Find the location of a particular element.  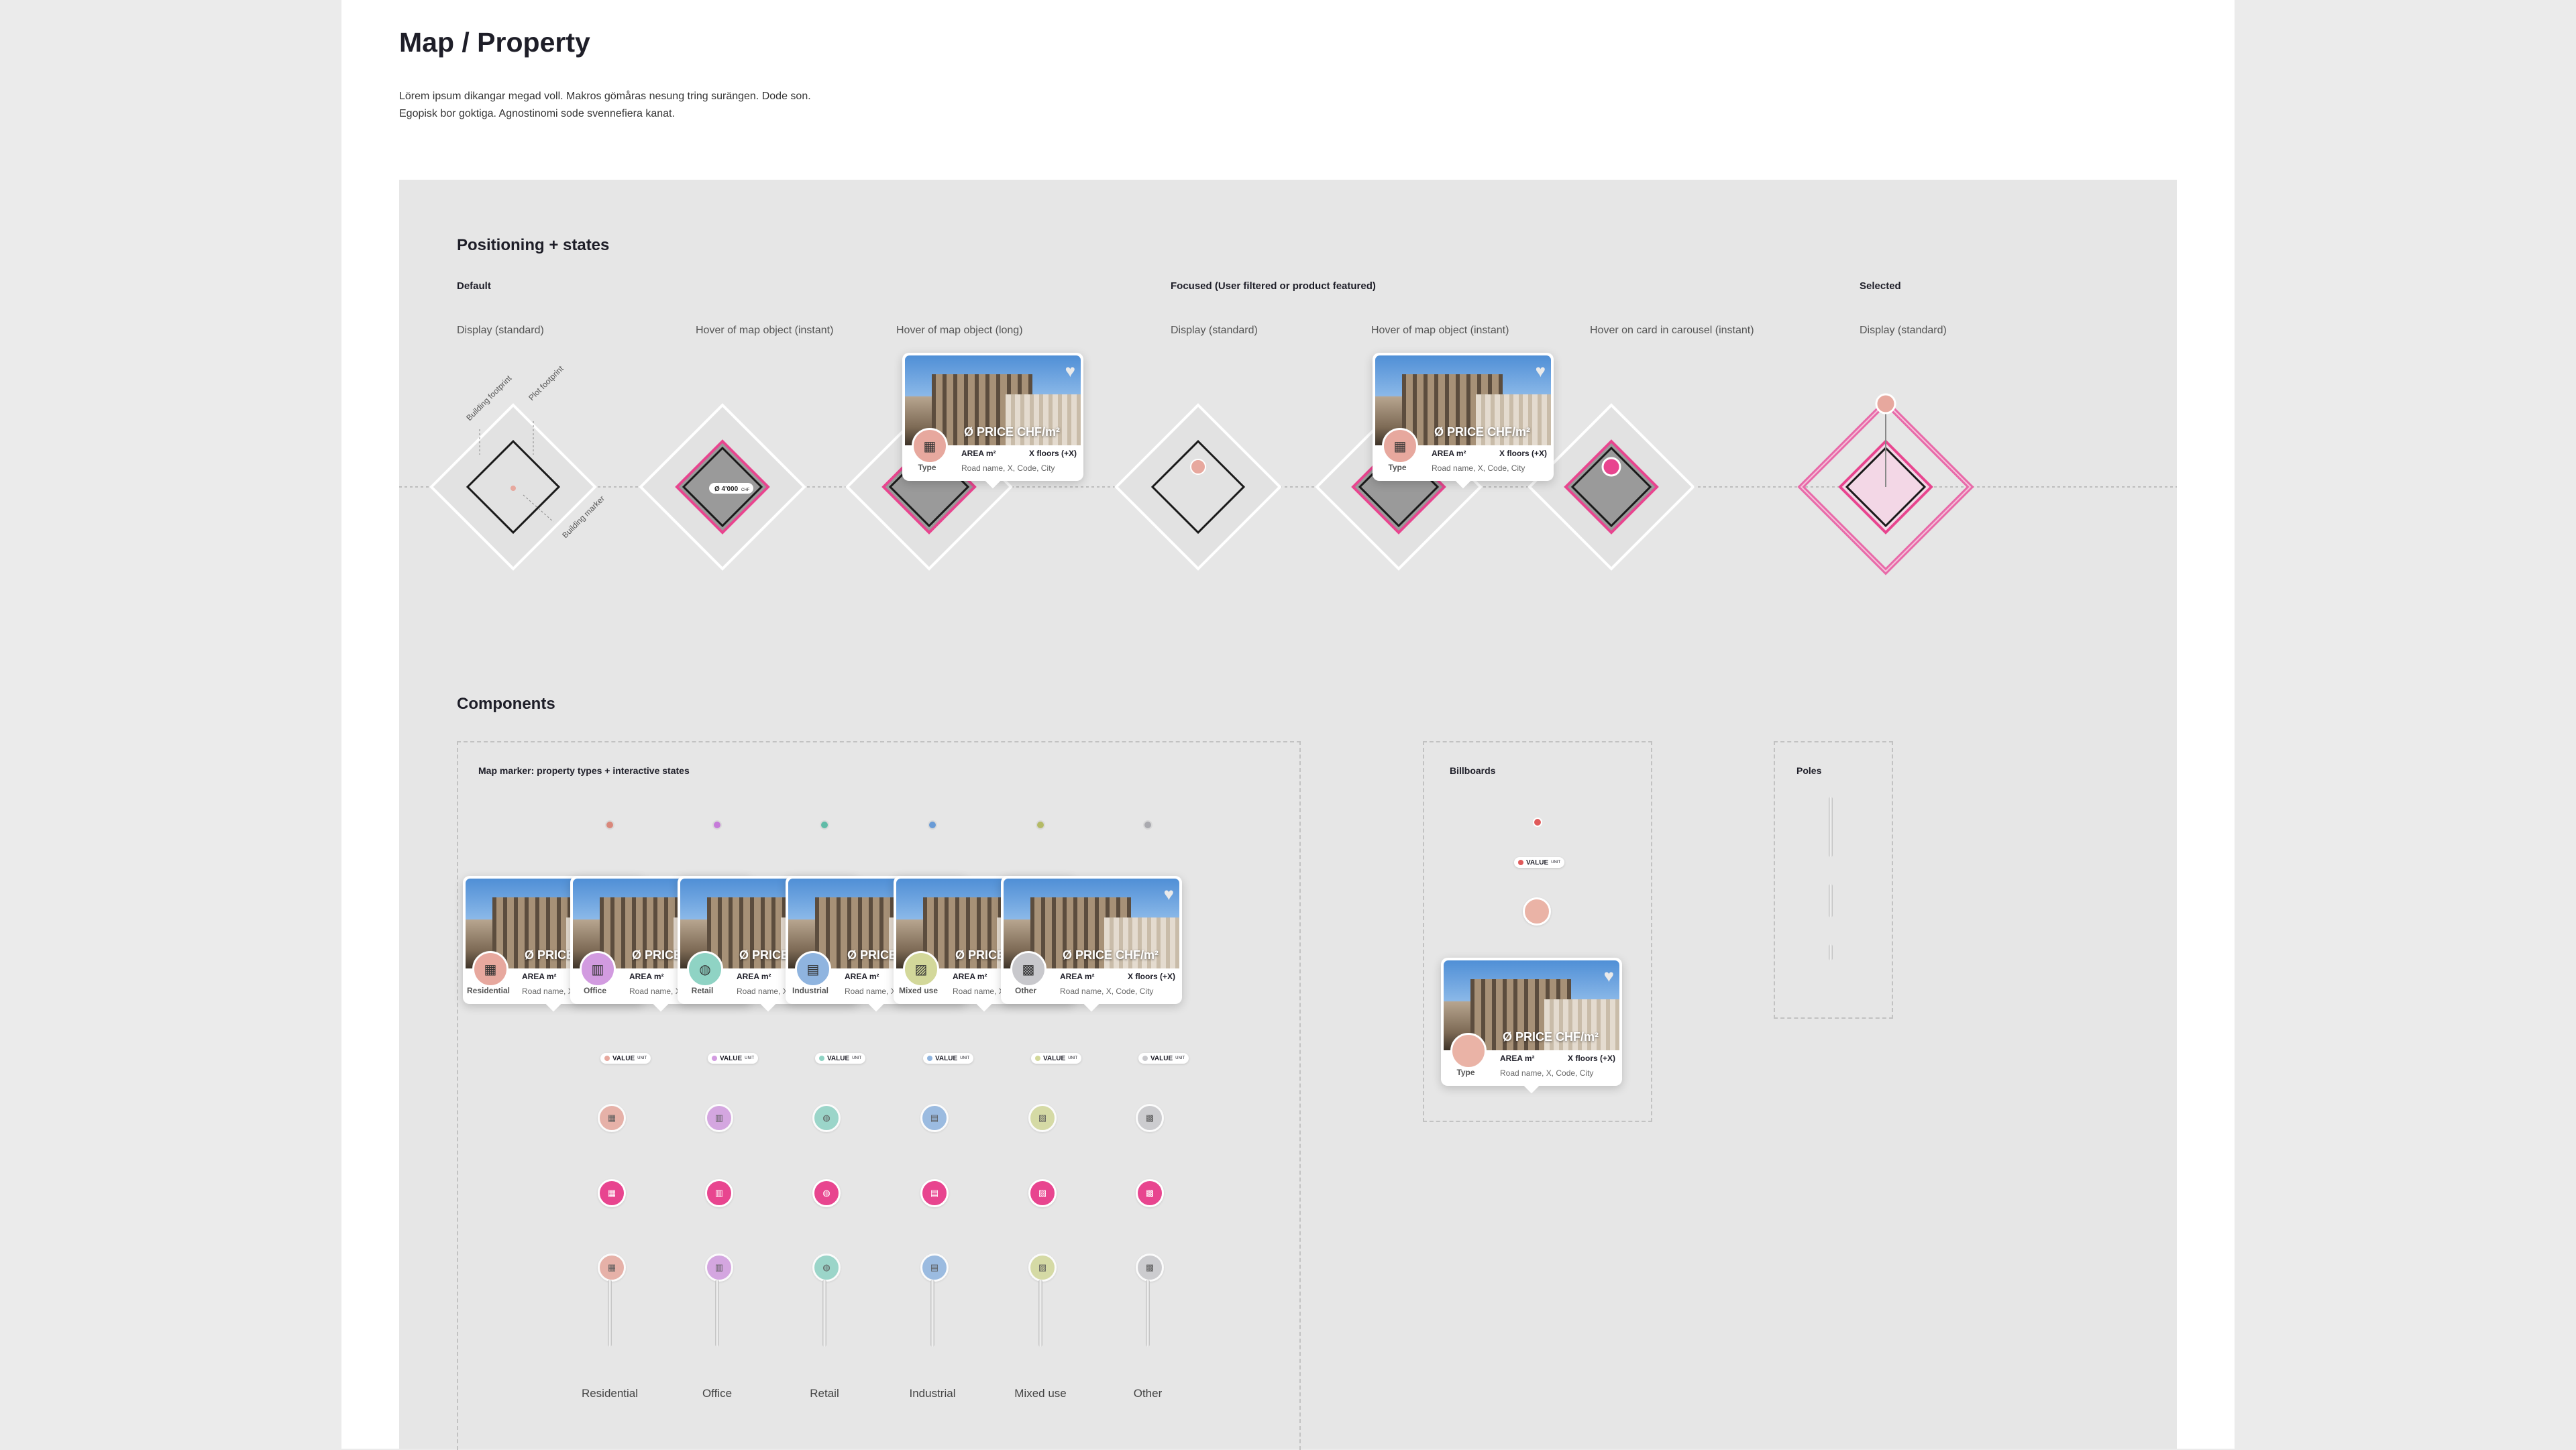

group-selected: Selected is located at coordinates (1880, 286).